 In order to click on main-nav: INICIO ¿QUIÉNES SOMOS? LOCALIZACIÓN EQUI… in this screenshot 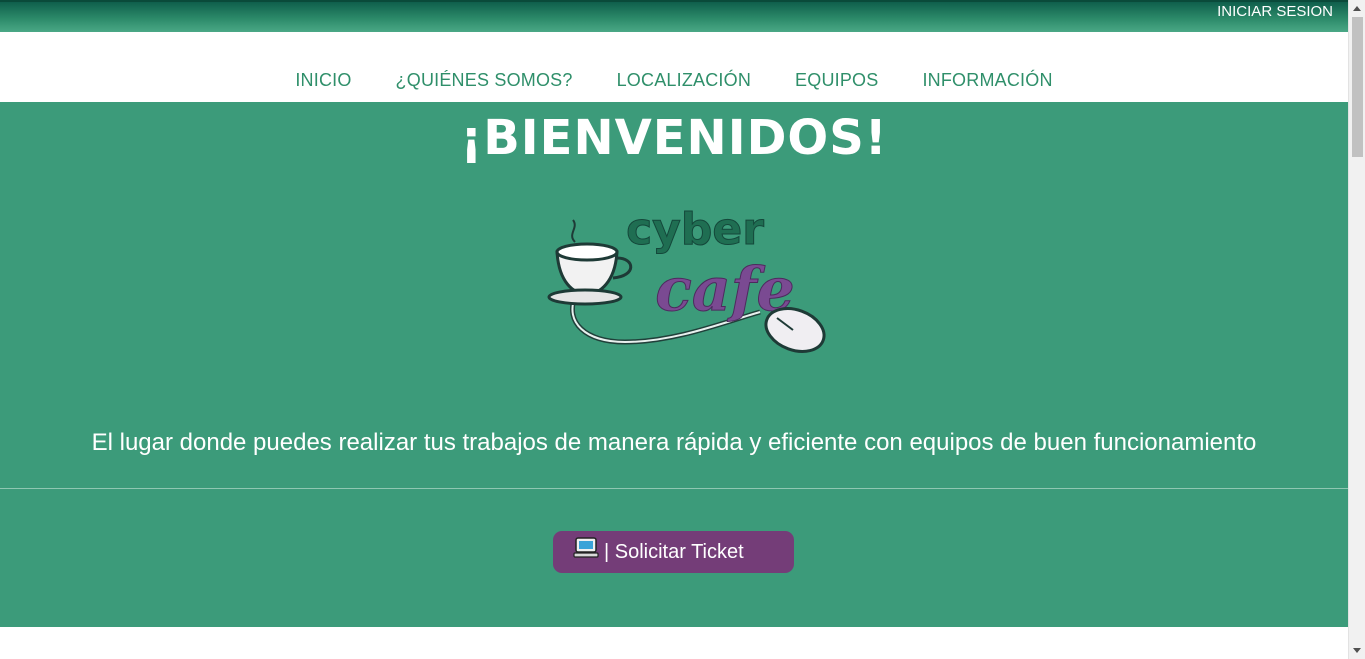, I will do `click(674, 67)`.